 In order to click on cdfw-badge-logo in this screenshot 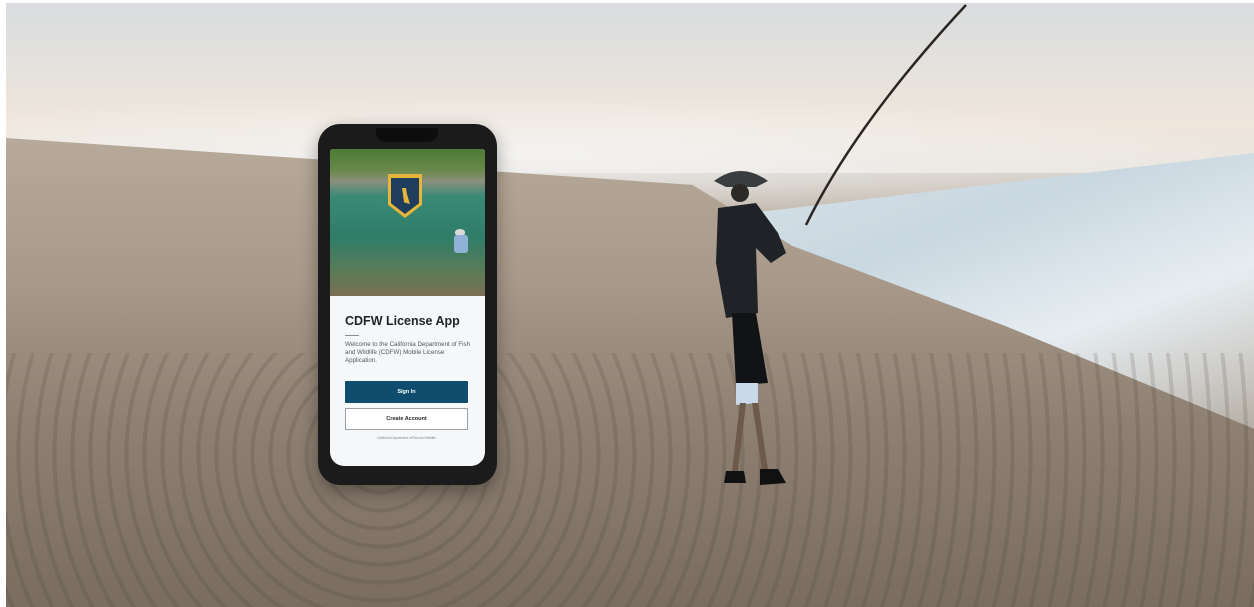, I will do `click(405, 196)`.